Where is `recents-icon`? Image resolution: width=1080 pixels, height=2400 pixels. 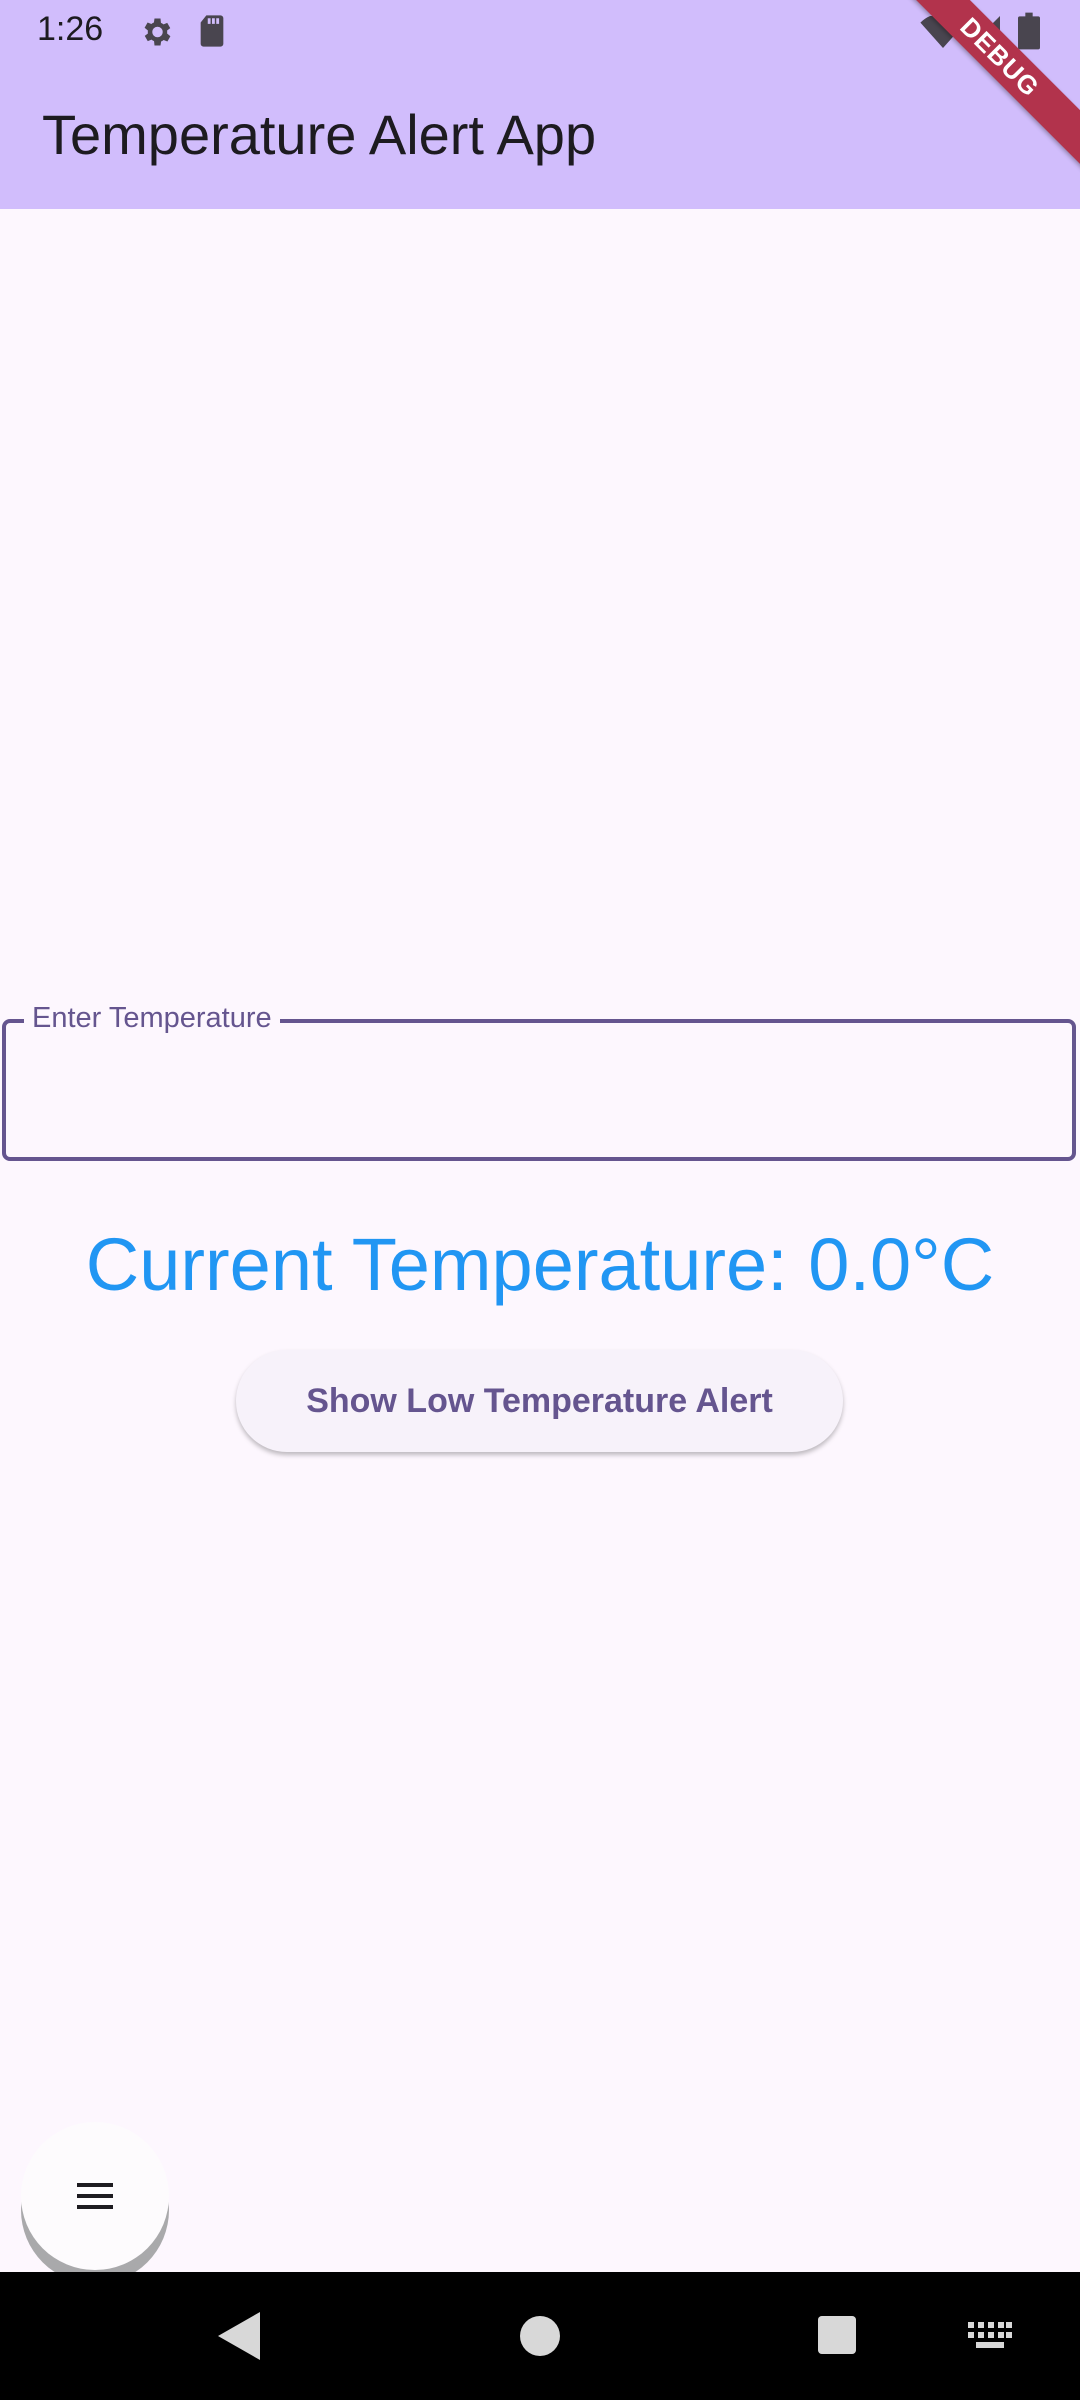 recents-icon is located at coordinates (837, 2337).